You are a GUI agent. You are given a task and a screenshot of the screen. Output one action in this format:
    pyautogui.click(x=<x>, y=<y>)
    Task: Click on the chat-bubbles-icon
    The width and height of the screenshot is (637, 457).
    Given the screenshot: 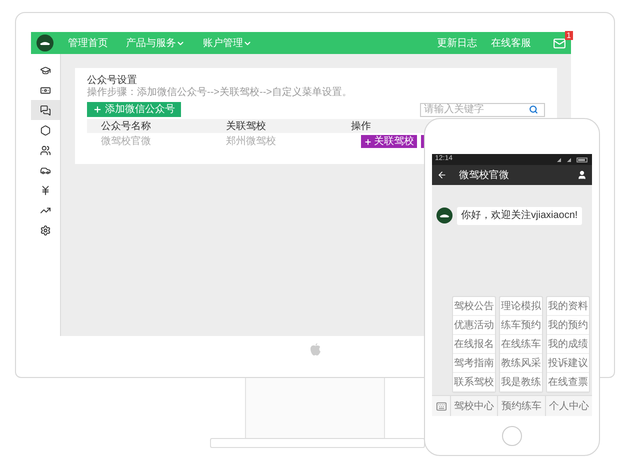 What is the action you would take?
    pyautogui.click(x=45, y=110)
    